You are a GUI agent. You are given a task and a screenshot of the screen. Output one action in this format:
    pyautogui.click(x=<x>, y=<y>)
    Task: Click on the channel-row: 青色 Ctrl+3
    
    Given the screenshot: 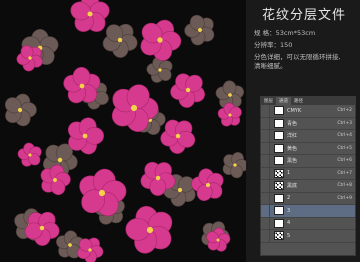 What is the action you would take?
    pyautogui.click(x=308, y=123)
    